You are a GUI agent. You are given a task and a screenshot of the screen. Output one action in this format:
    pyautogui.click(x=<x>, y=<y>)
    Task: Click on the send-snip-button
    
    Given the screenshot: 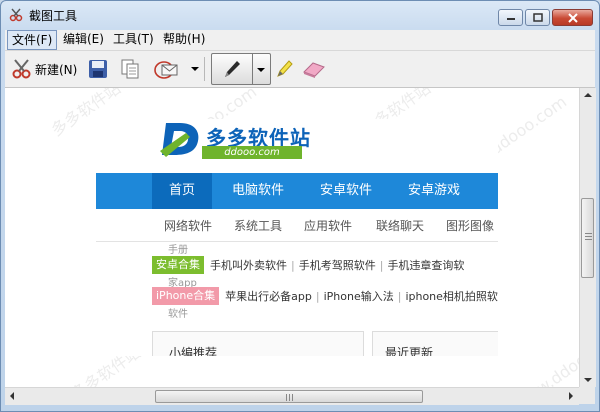 What is the action you would take?
    pyautogui.click(x=166, y=69)
    